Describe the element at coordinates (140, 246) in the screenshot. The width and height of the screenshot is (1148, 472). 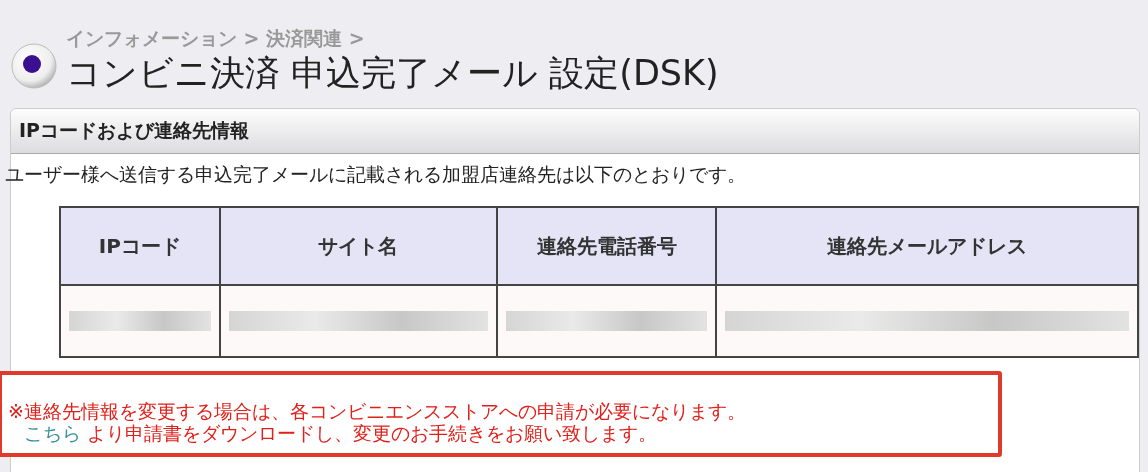
I see `column-header: IPコード` at that location.